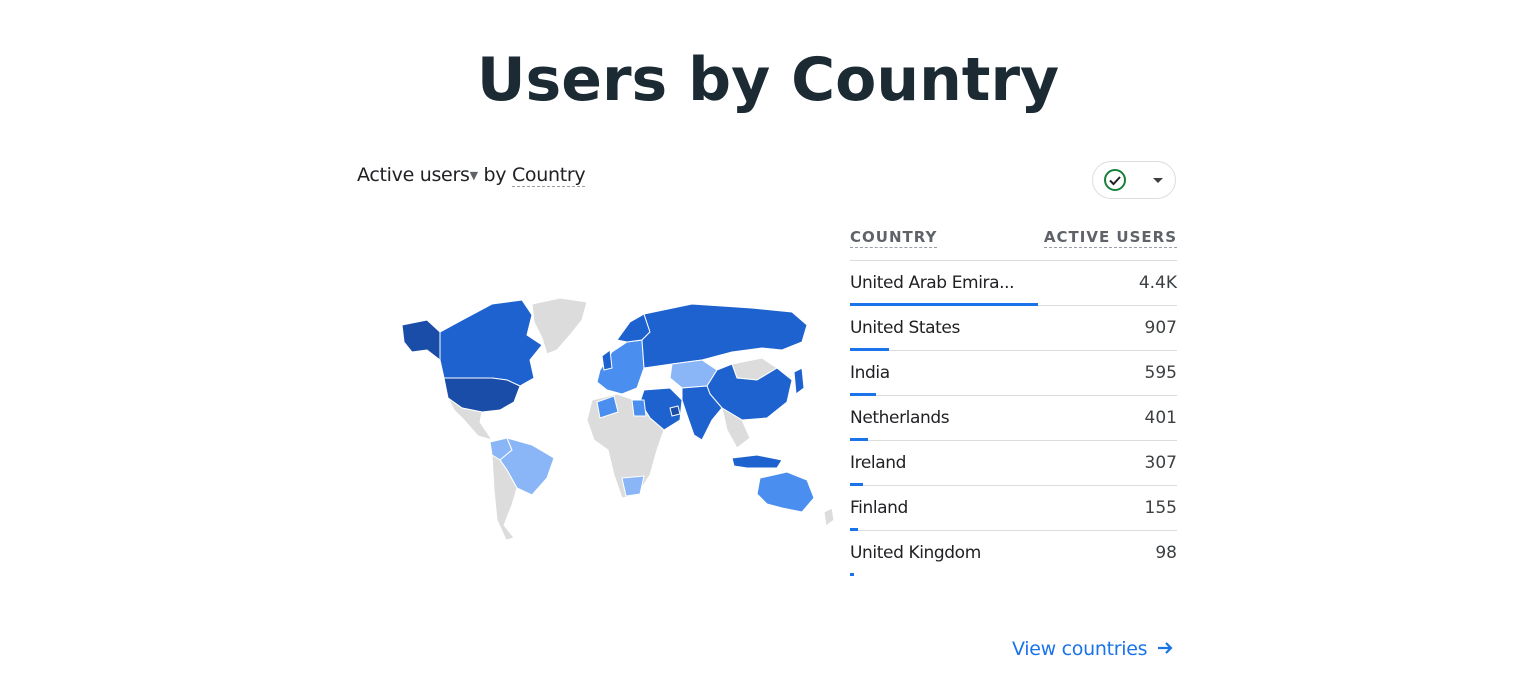  Describe the element at coordinates (1013, 373) in the screenshot. I see `table-row: India 595` at that location.